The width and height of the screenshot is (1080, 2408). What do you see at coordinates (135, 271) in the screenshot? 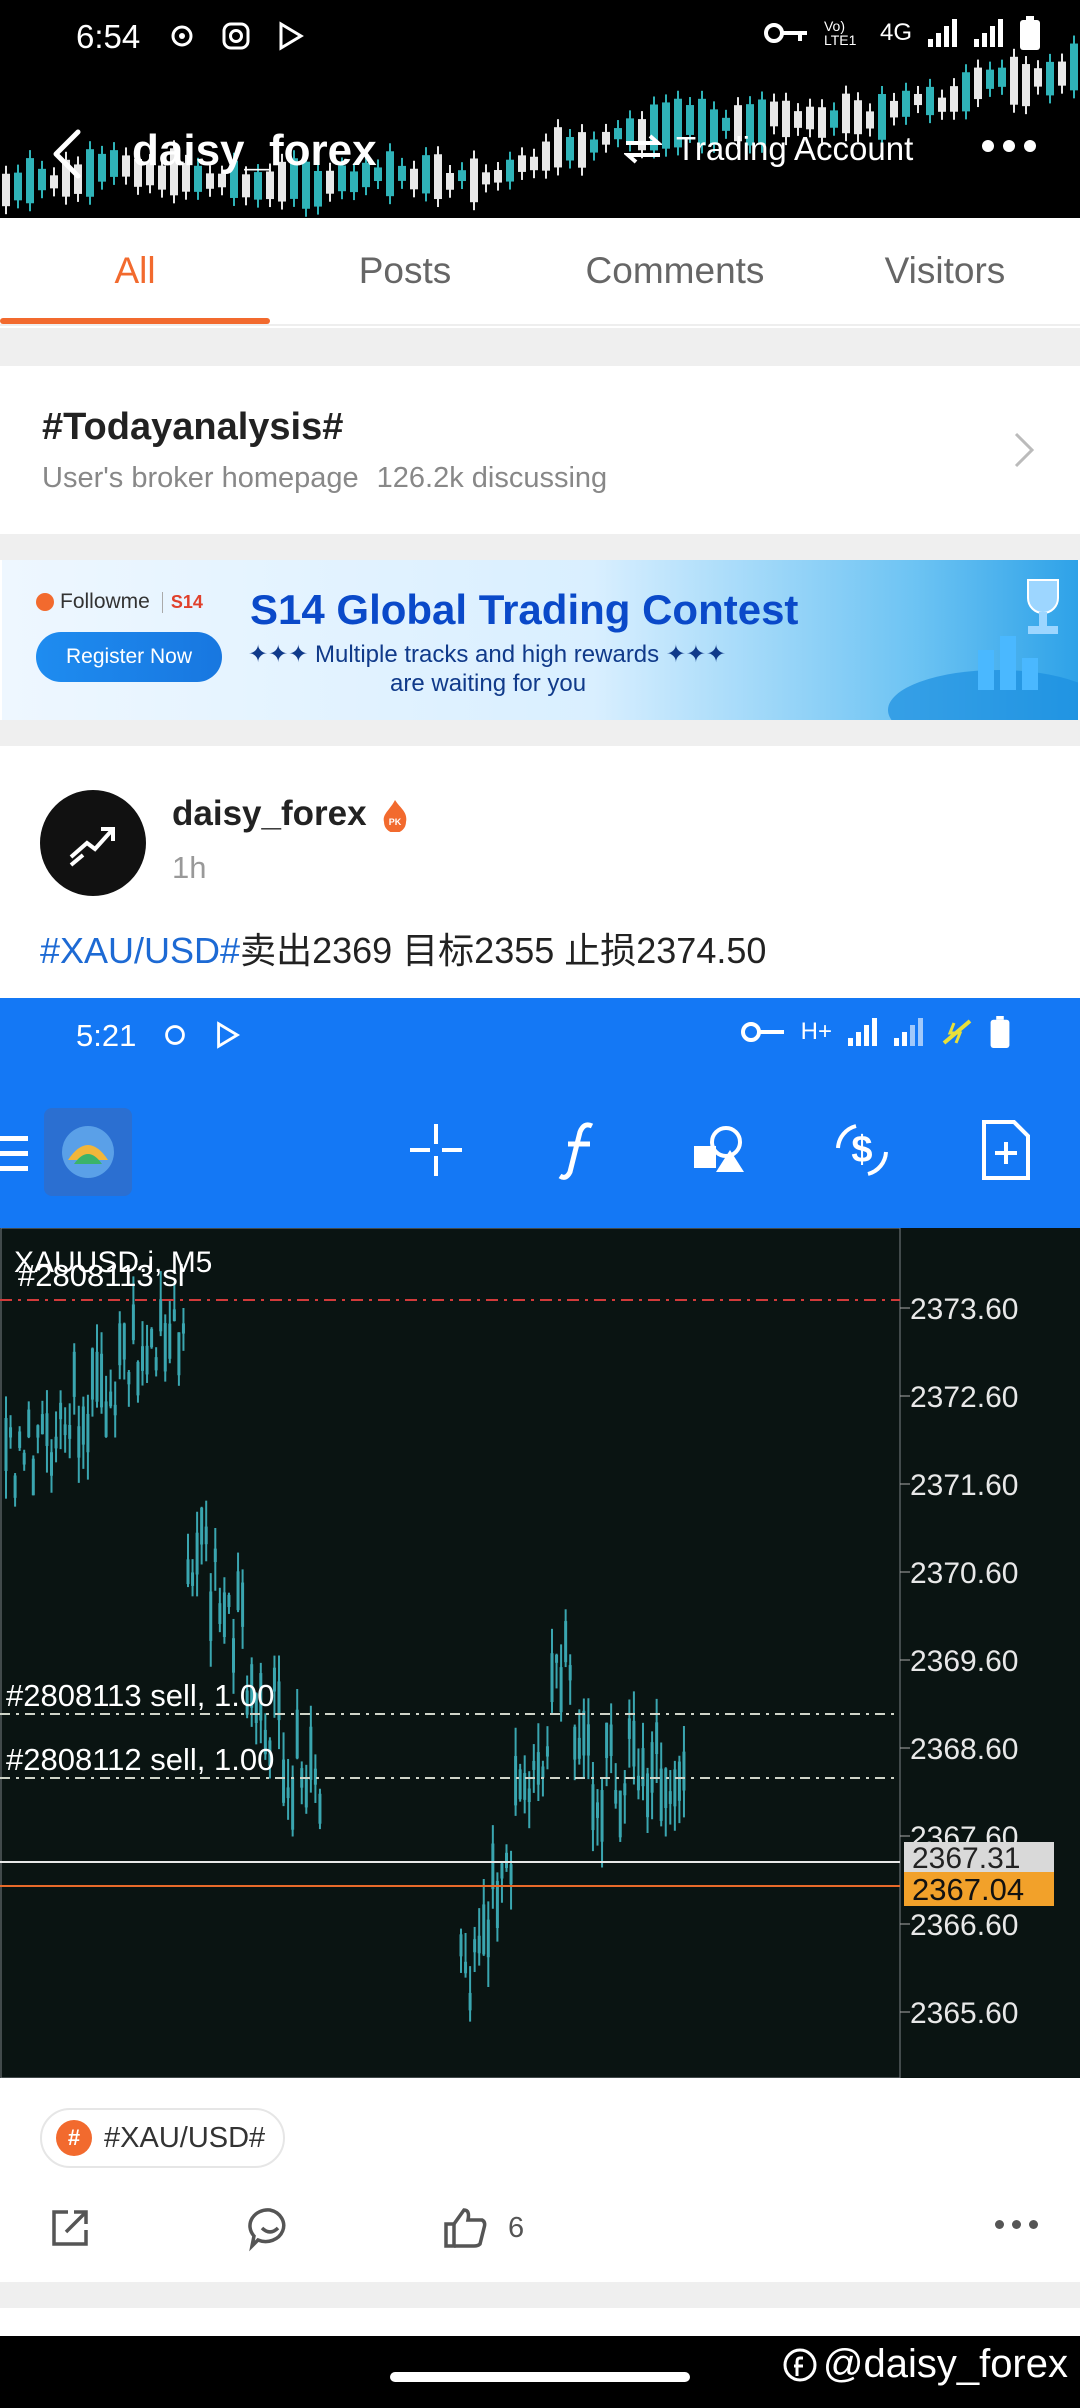
I see `tab-all: All` at bounding box center [135, 271].